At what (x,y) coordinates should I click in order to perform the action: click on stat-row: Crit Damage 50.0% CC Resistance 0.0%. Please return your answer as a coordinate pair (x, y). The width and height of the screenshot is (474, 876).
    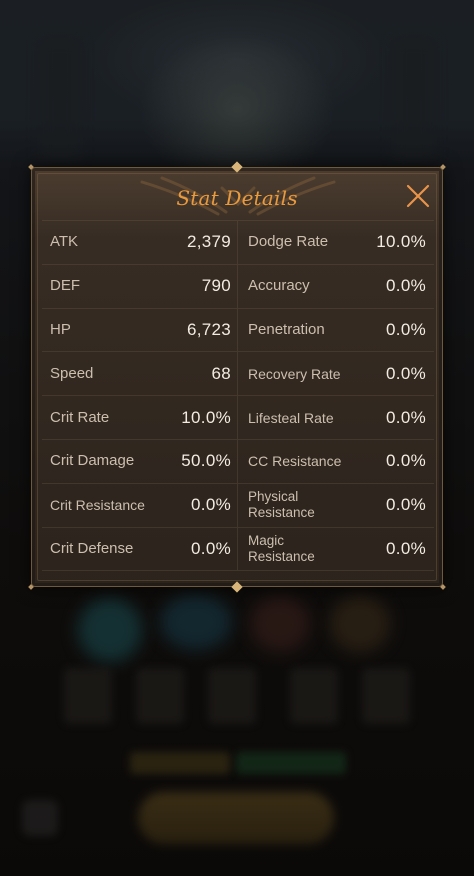
    Looking at the image, I should click on (238, 461).